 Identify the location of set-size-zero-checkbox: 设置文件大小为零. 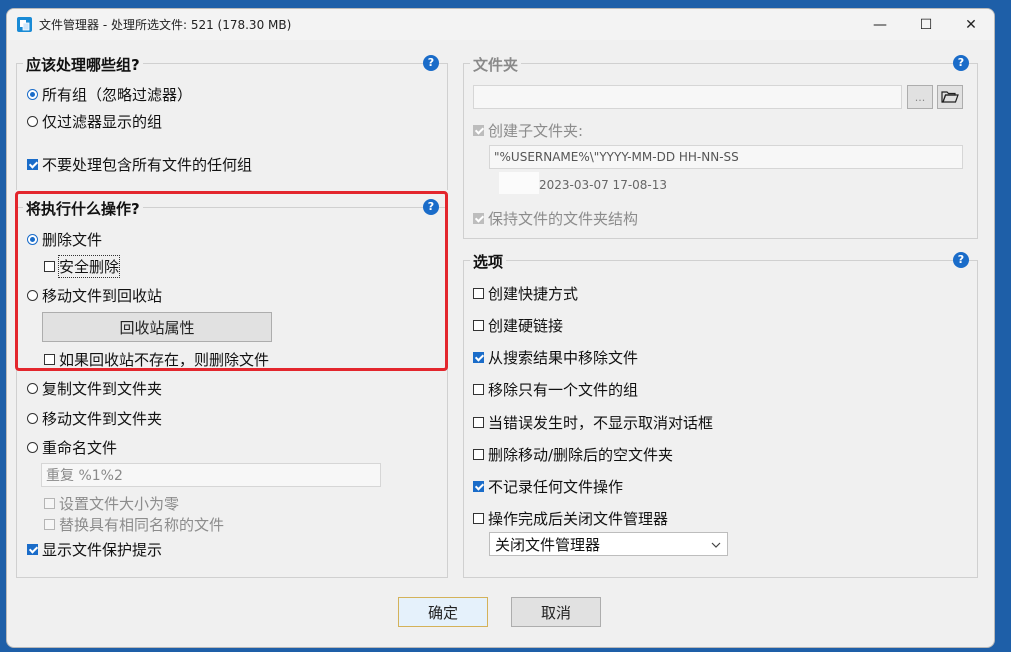
(111, 503).